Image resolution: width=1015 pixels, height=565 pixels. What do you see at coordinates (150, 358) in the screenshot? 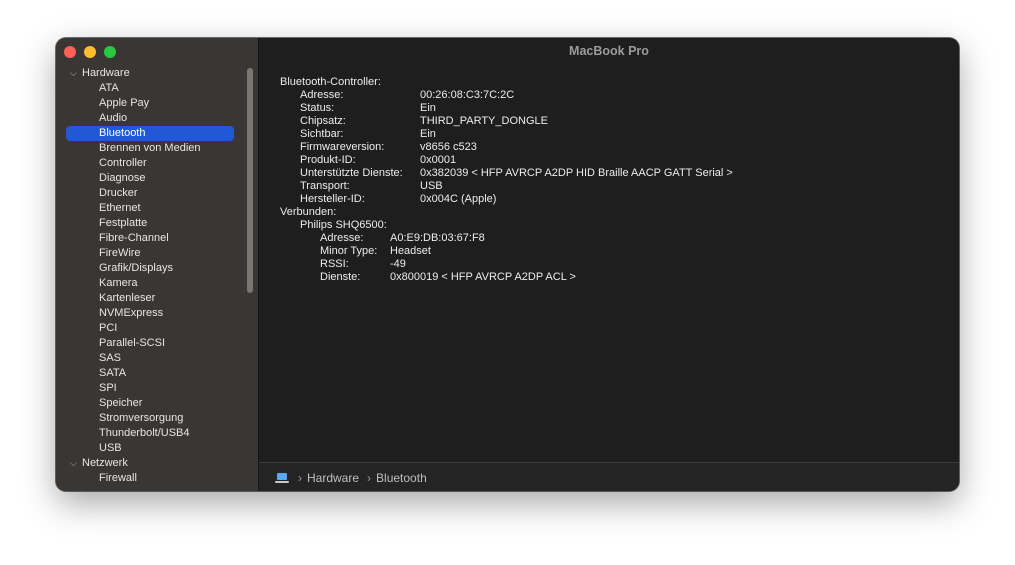
I see `sidebar-item-sas: SAS` at bounding box center [150, 358].